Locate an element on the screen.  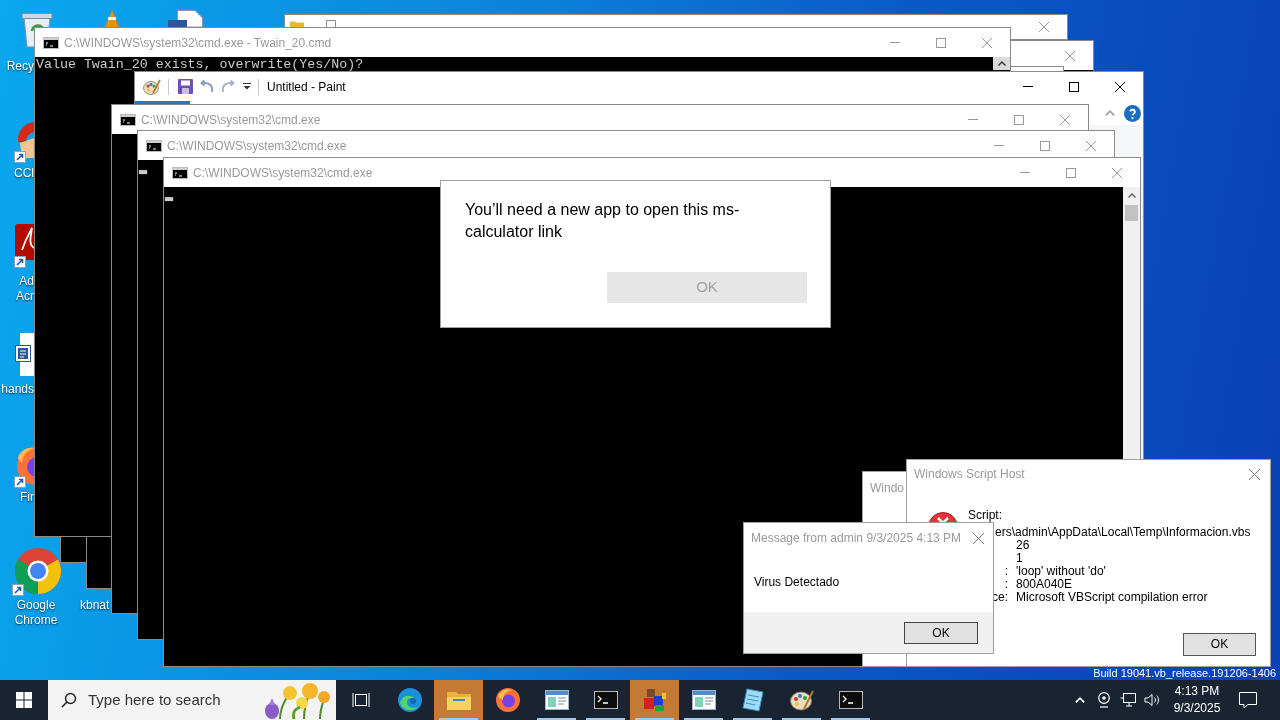
desktop-icon-label: Recy is located at coordinates (20, 66).